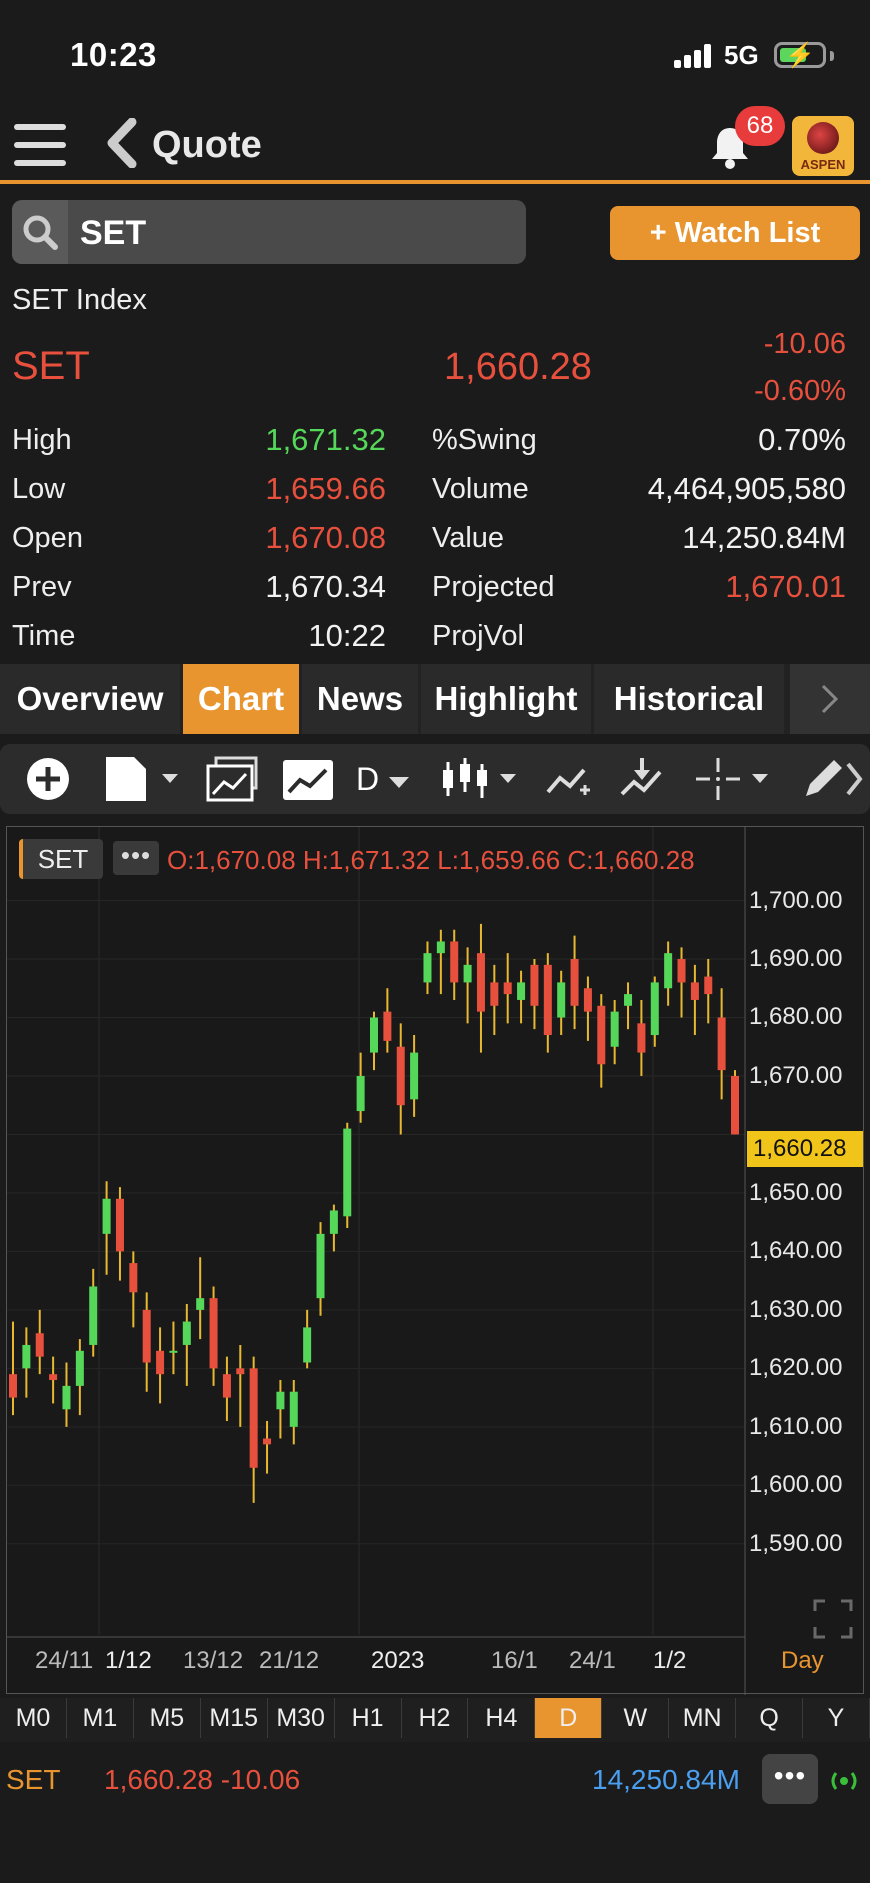 This screenshot has height=1883, width=870. I want to click on stat-label-open: Open, so click(47, 538).